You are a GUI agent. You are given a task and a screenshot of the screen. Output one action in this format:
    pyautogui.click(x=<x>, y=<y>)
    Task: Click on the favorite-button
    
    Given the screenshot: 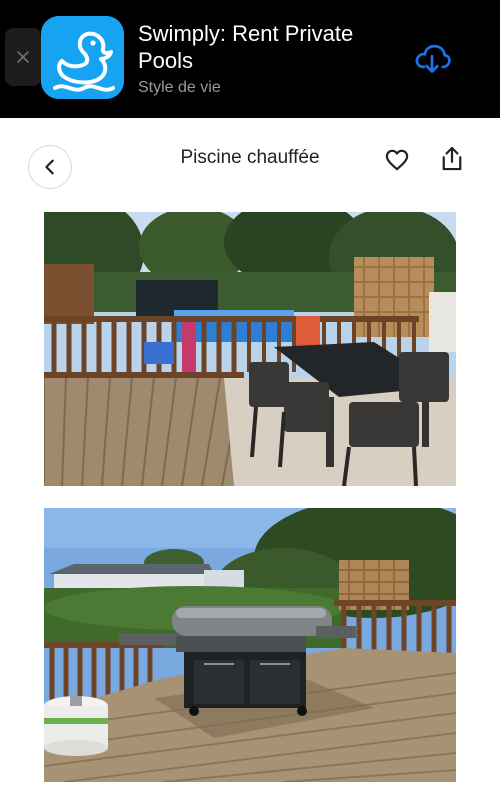 What is the action you would take?
    pyautogui.click(x=397, y=160)
    